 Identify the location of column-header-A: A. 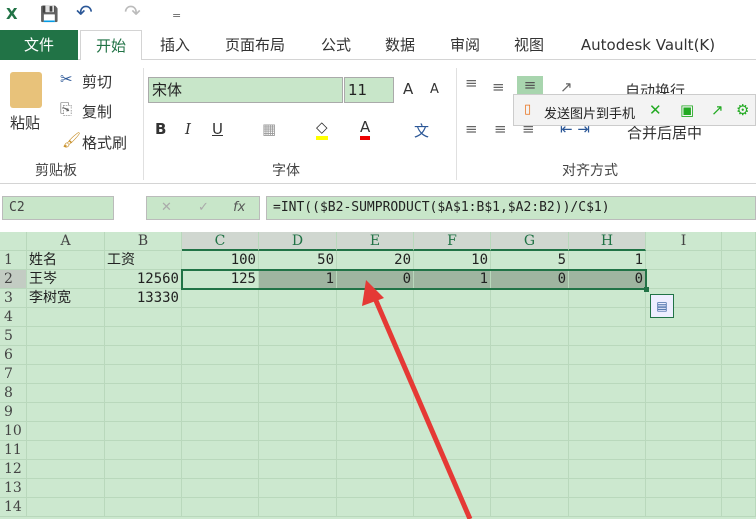
(66, 241).